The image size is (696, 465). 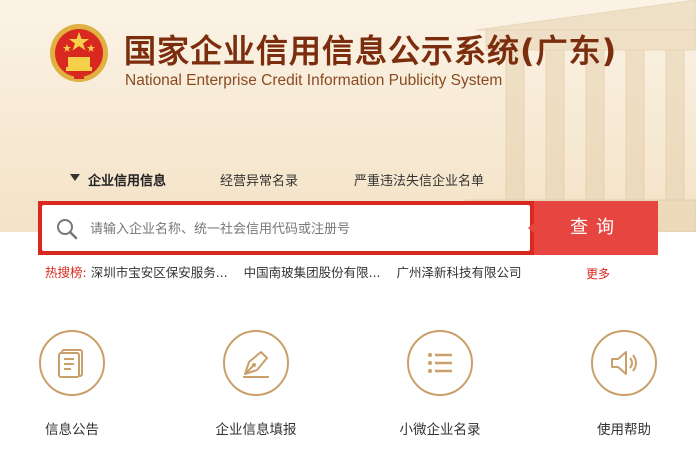 I want to click on pen-icon, so click(x=256, y=364).